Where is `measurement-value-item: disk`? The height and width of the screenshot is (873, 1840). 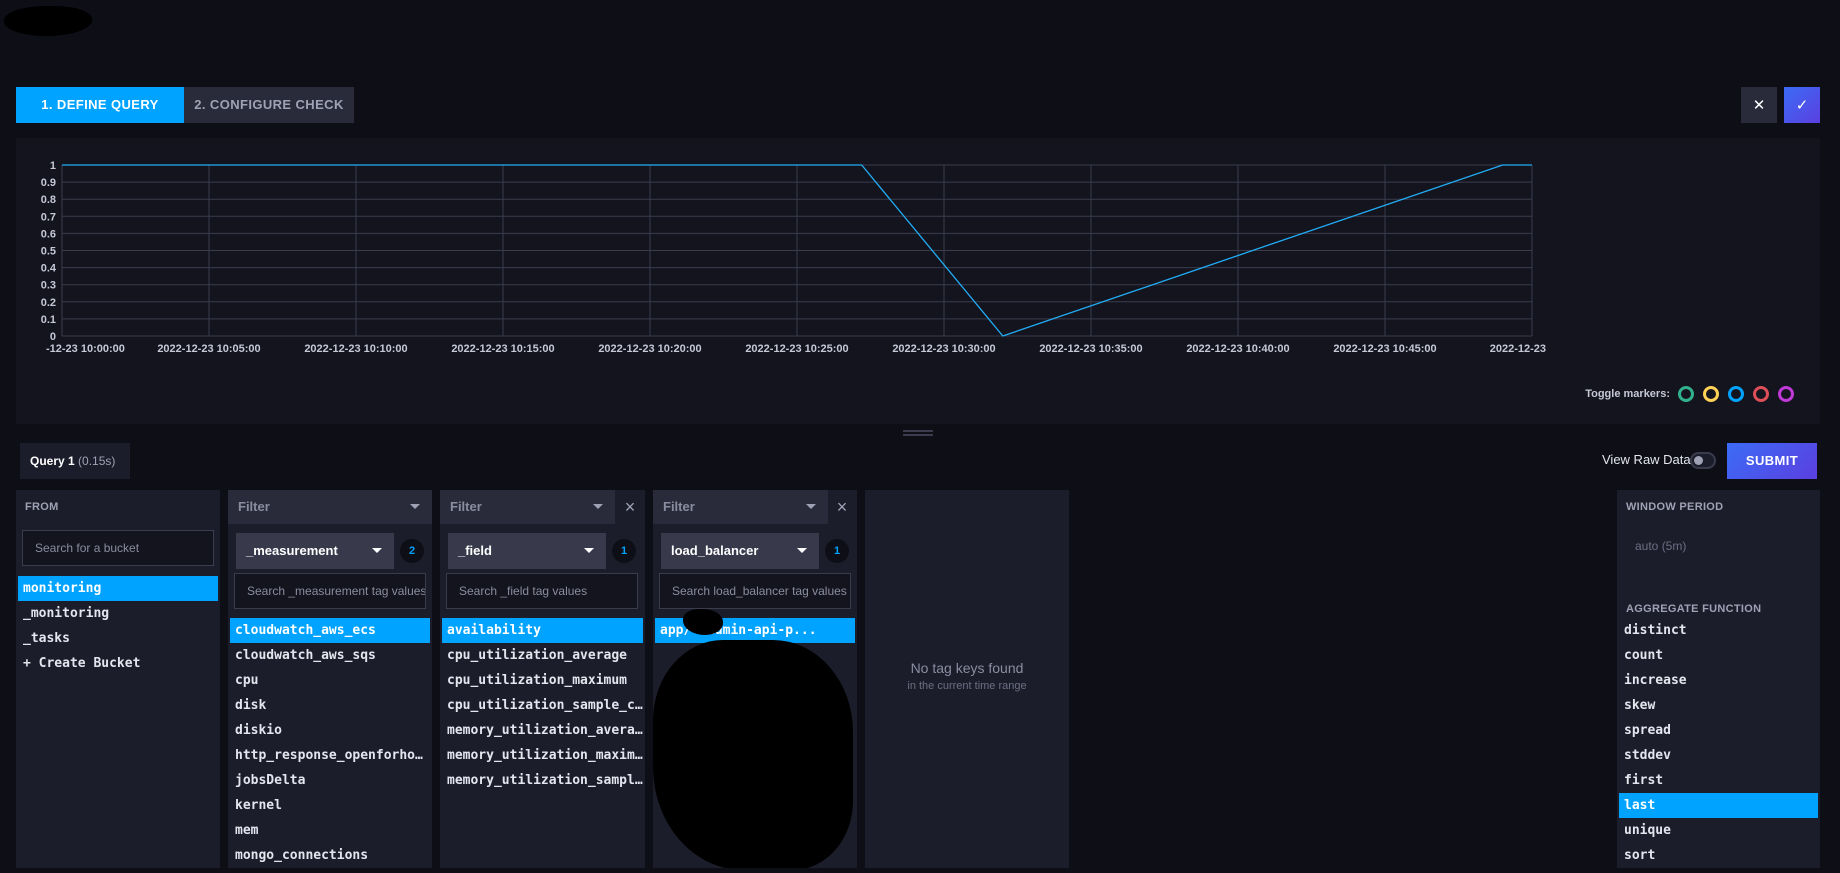 measurement-value-item: disk is located at coordinates (330, 705).